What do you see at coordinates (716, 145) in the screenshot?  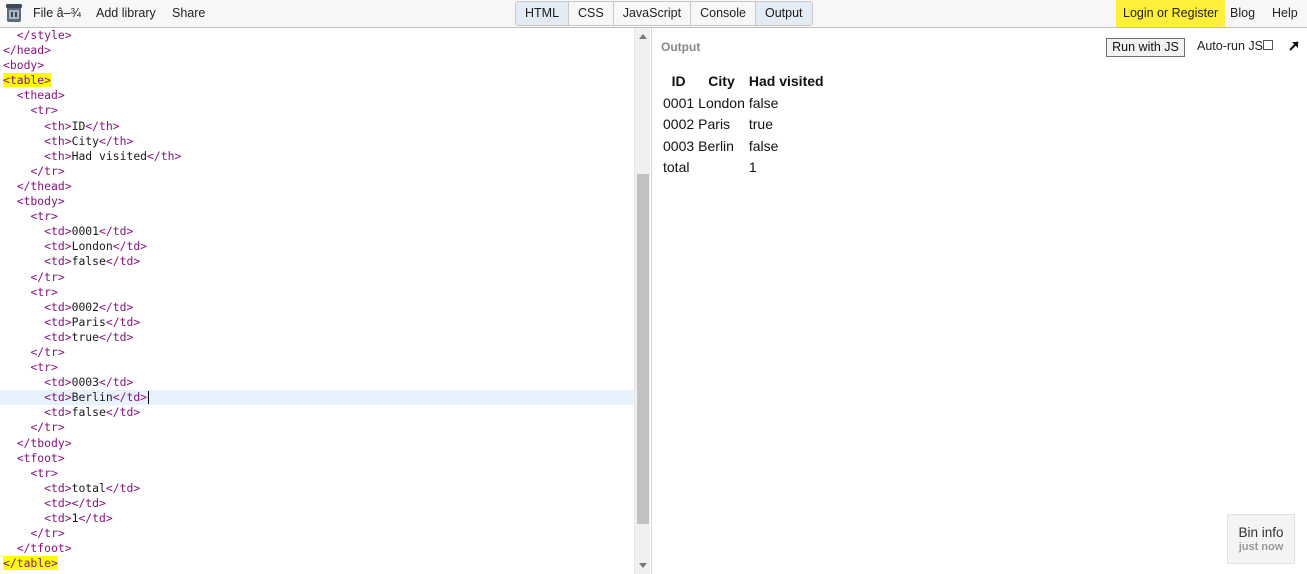 I see `table-cell: Berlin` at bounding box center [716, 145].